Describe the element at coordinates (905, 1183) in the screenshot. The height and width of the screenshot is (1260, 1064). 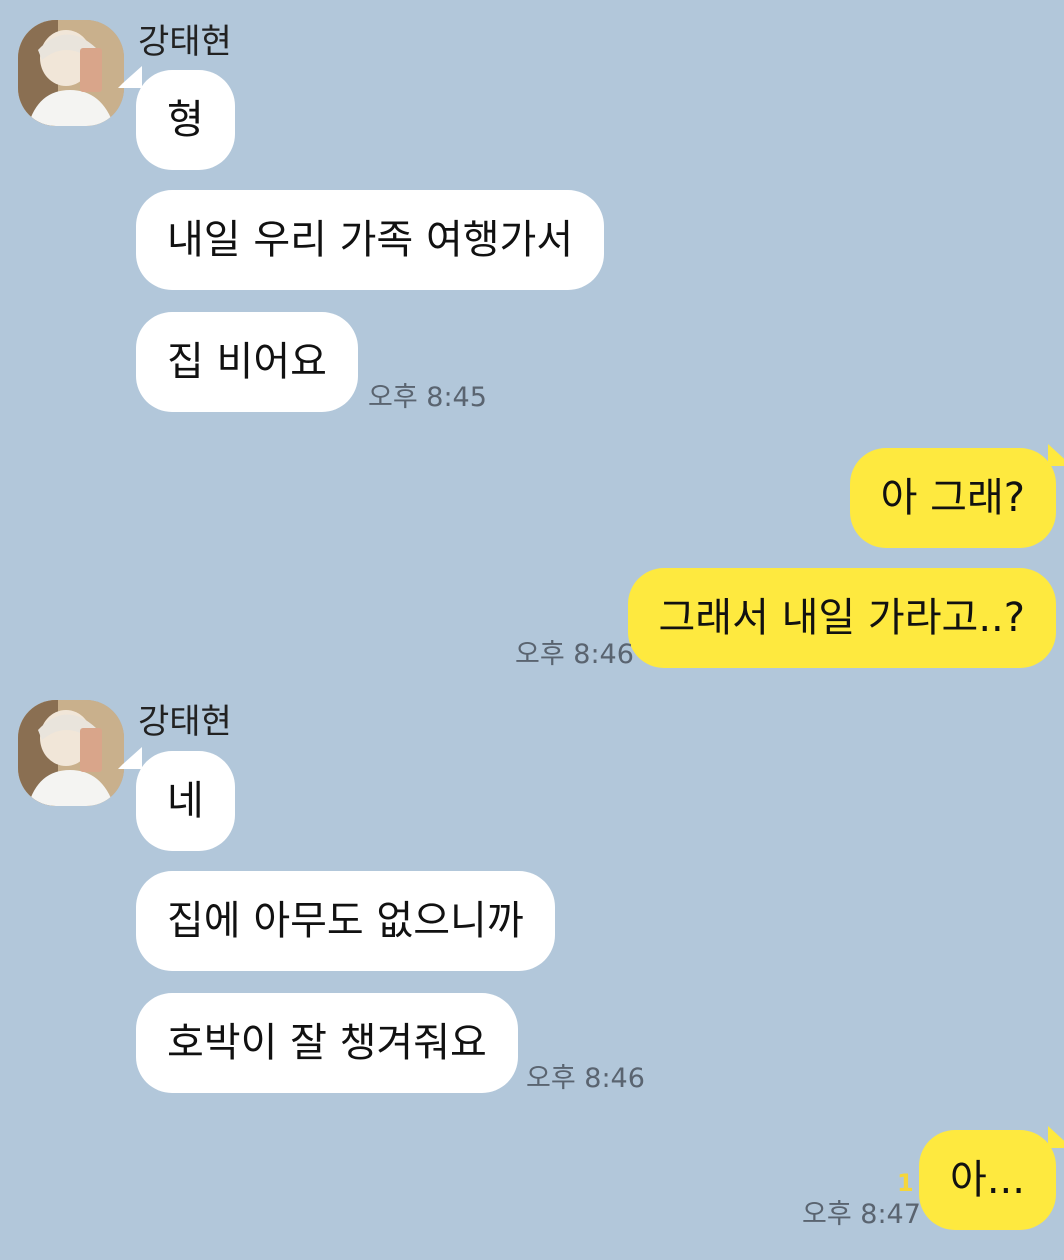
I see `unread-count: 1` at that location.